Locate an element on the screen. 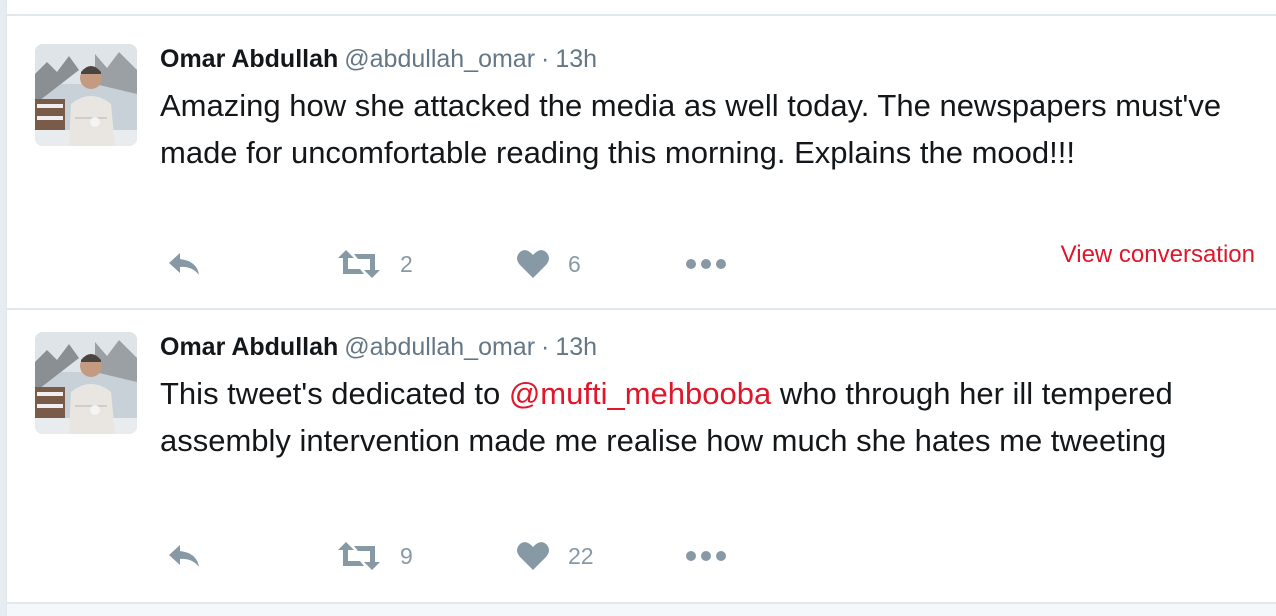  retweet-count: 2 is located at coordinates (406, 263).